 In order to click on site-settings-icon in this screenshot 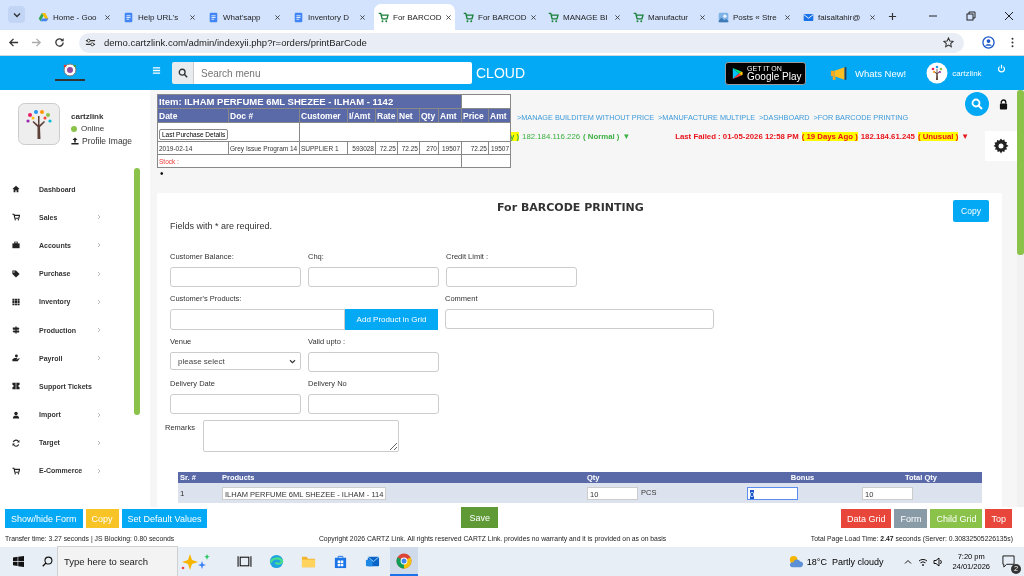, I will do `click(90, 42)`.